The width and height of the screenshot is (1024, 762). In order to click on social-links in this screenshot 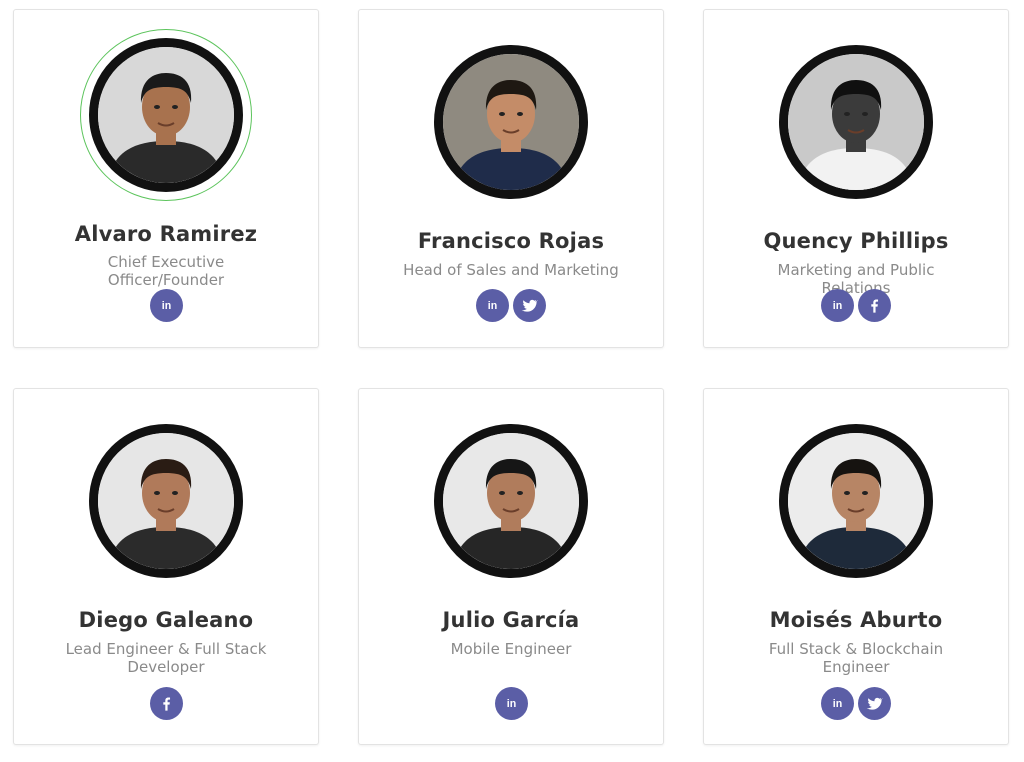, I will do `click(166, 703)`.